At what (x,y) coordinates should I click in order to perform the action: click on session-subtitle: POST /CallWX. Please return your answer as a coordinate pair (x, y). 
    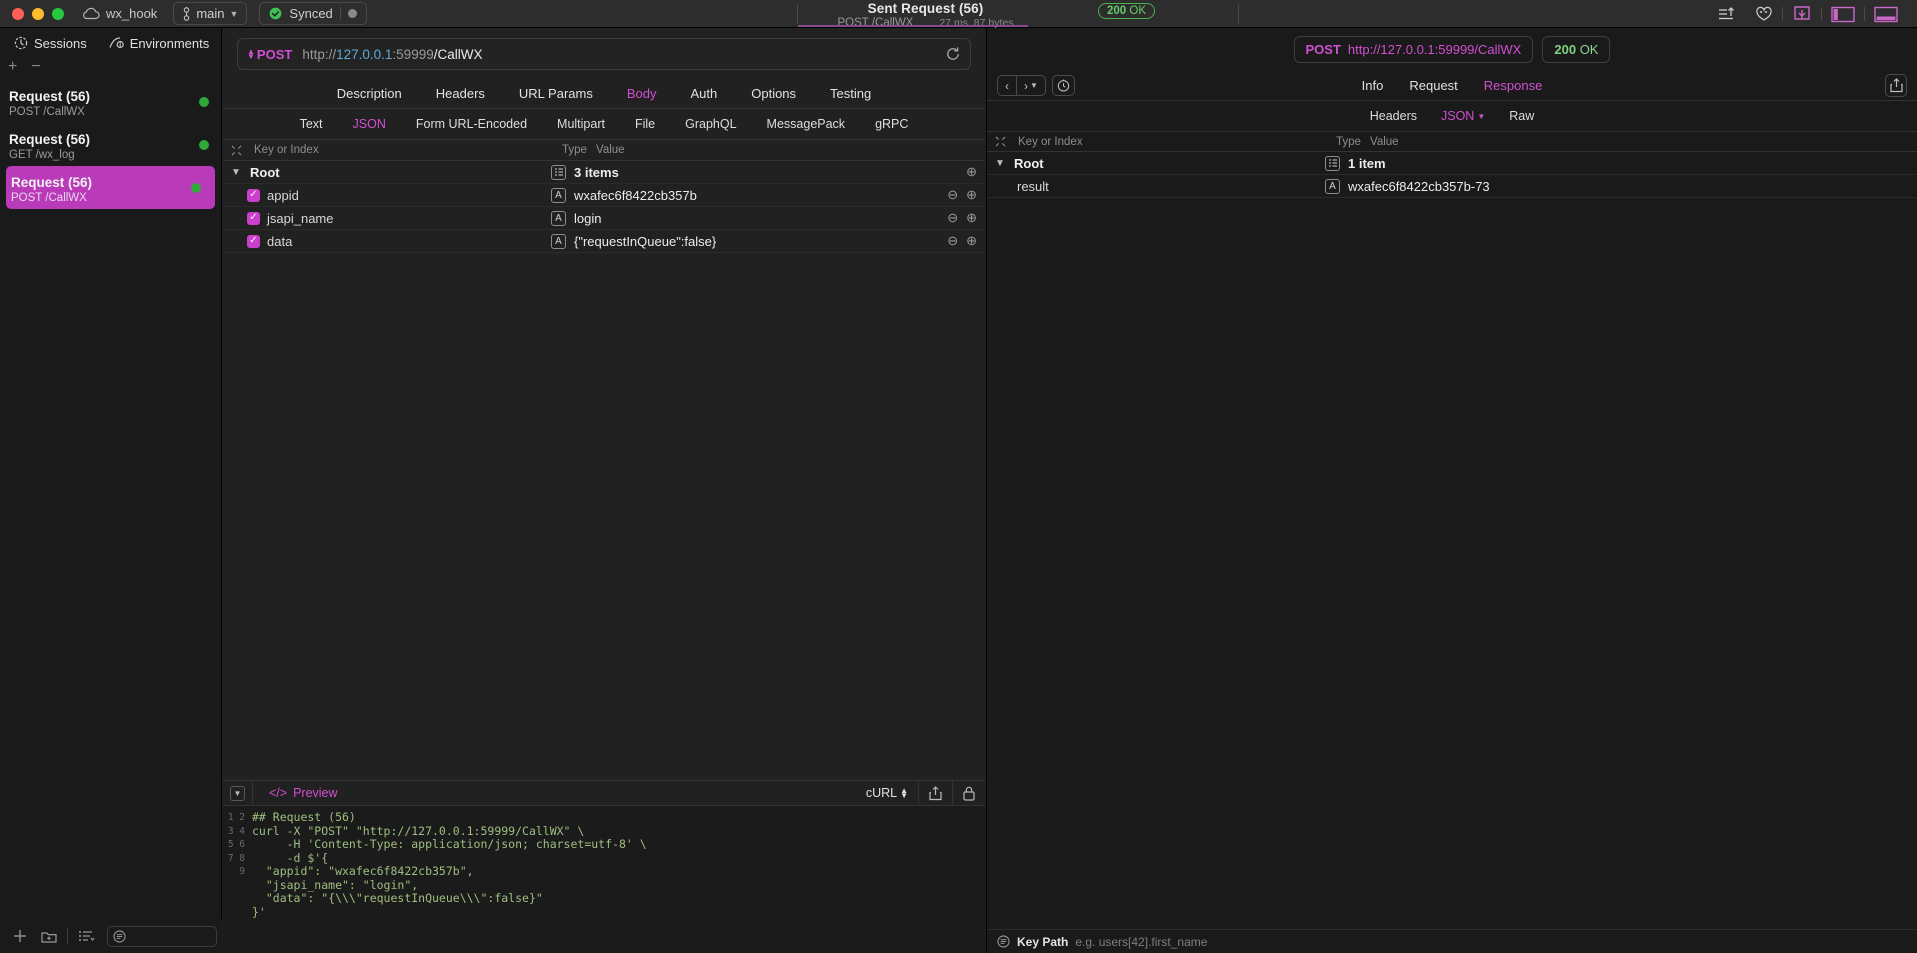
    Looking at the image, I should click on (47, 112).